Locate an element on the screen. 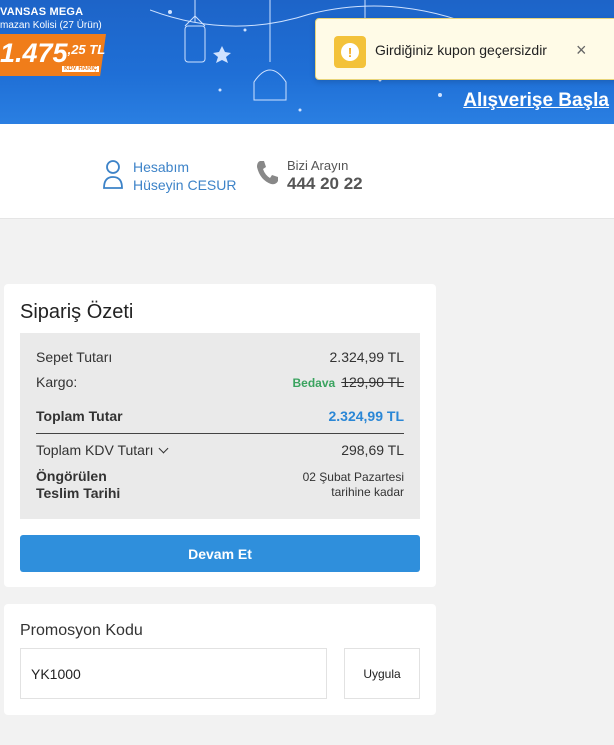  coupon-error-toast: ! Girdiğiniz kupon geçersizdir × is located at coordinates (464, 49).